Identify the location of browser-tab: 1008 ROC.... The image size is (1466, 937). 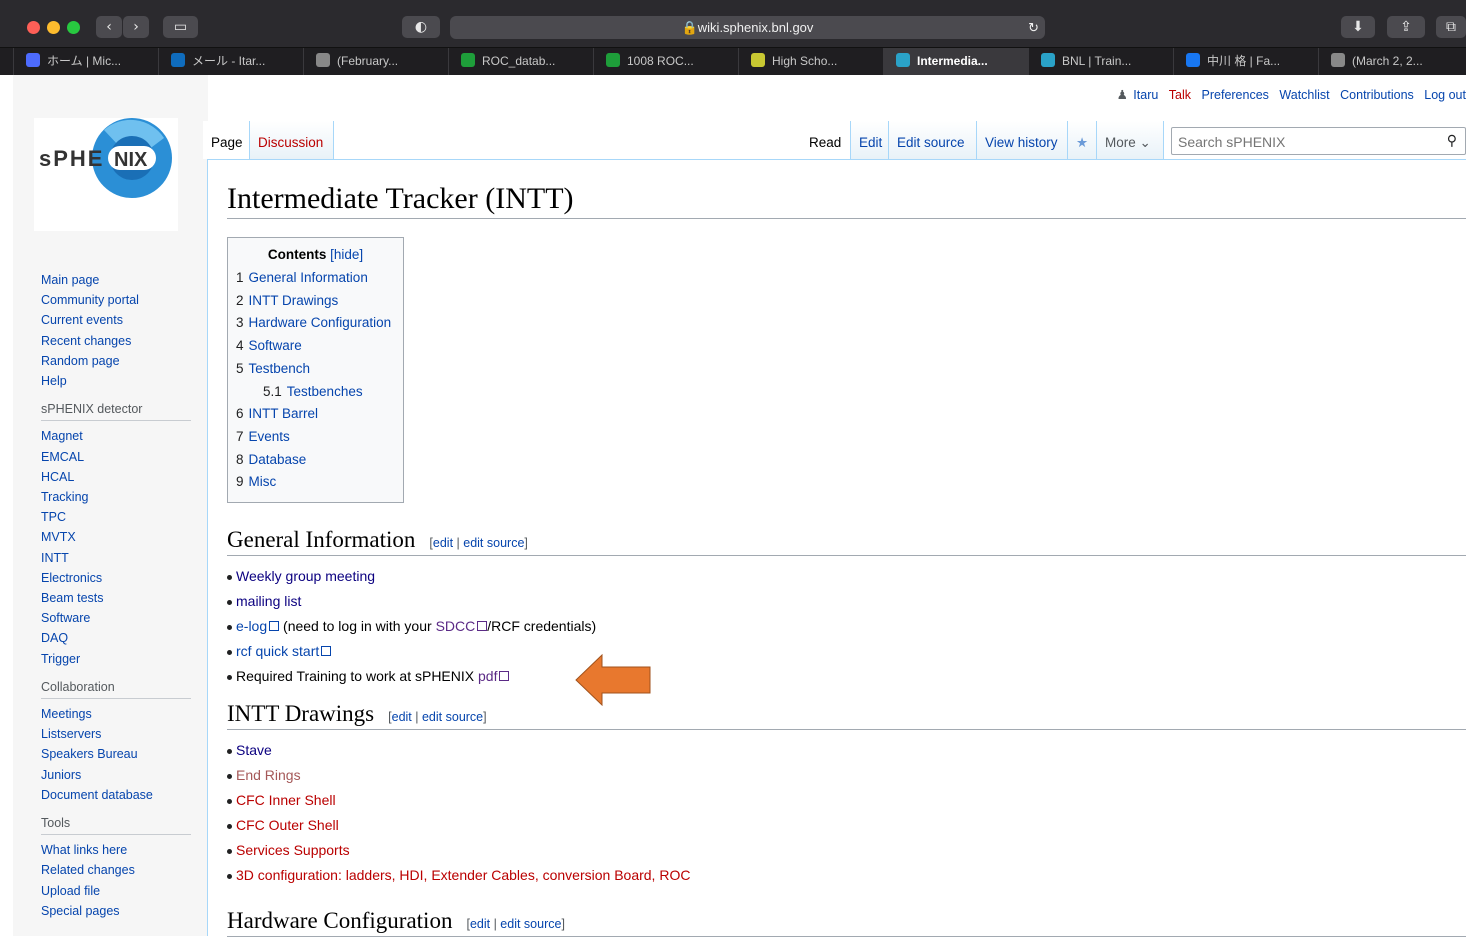
(665, 62).